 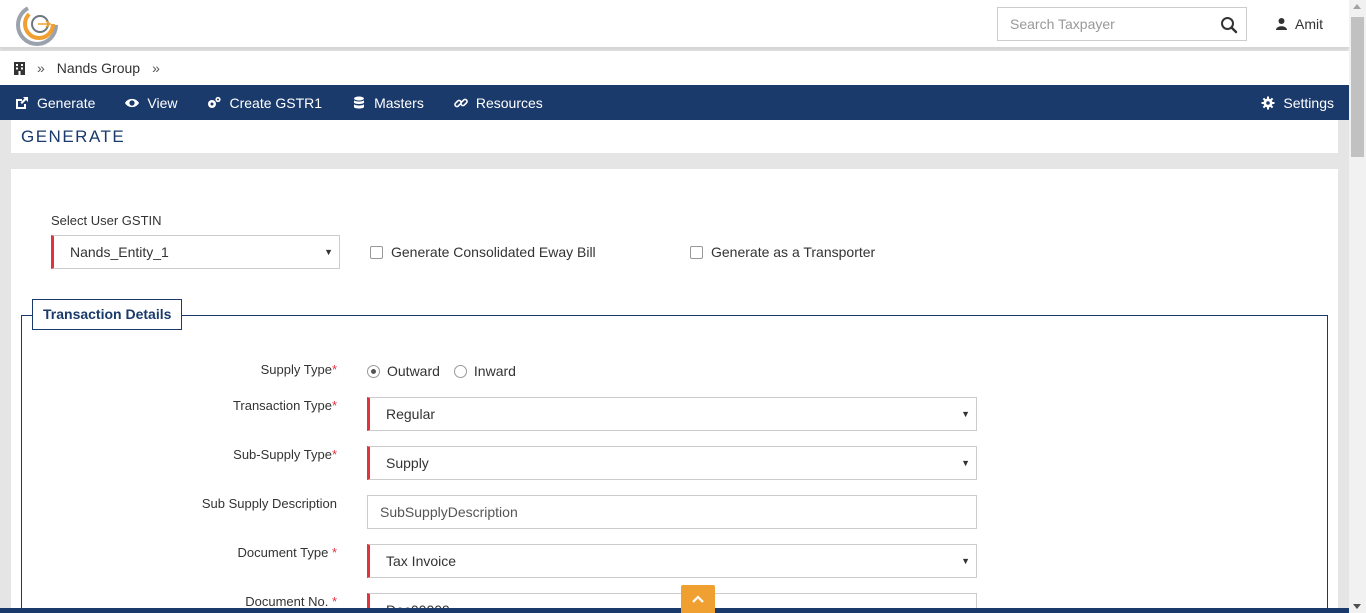 What do you see at coordinates (119, 252) in the screenshot?
I see `gstin-select-value: Nands_Entity_1` at bounding box center [119, 252].